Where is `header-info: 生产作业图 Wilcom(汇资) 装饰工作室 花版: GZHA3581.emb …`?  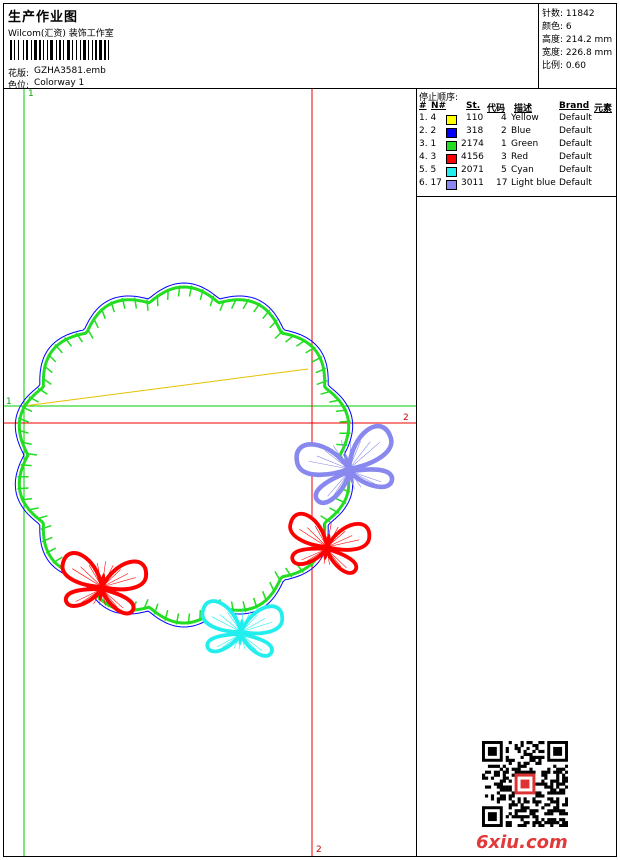 header-info: 生产作业图 Wilcom(汇资) 装饰工作室 花版: GZHA3581.emb … is located at coordinates (273, 48).